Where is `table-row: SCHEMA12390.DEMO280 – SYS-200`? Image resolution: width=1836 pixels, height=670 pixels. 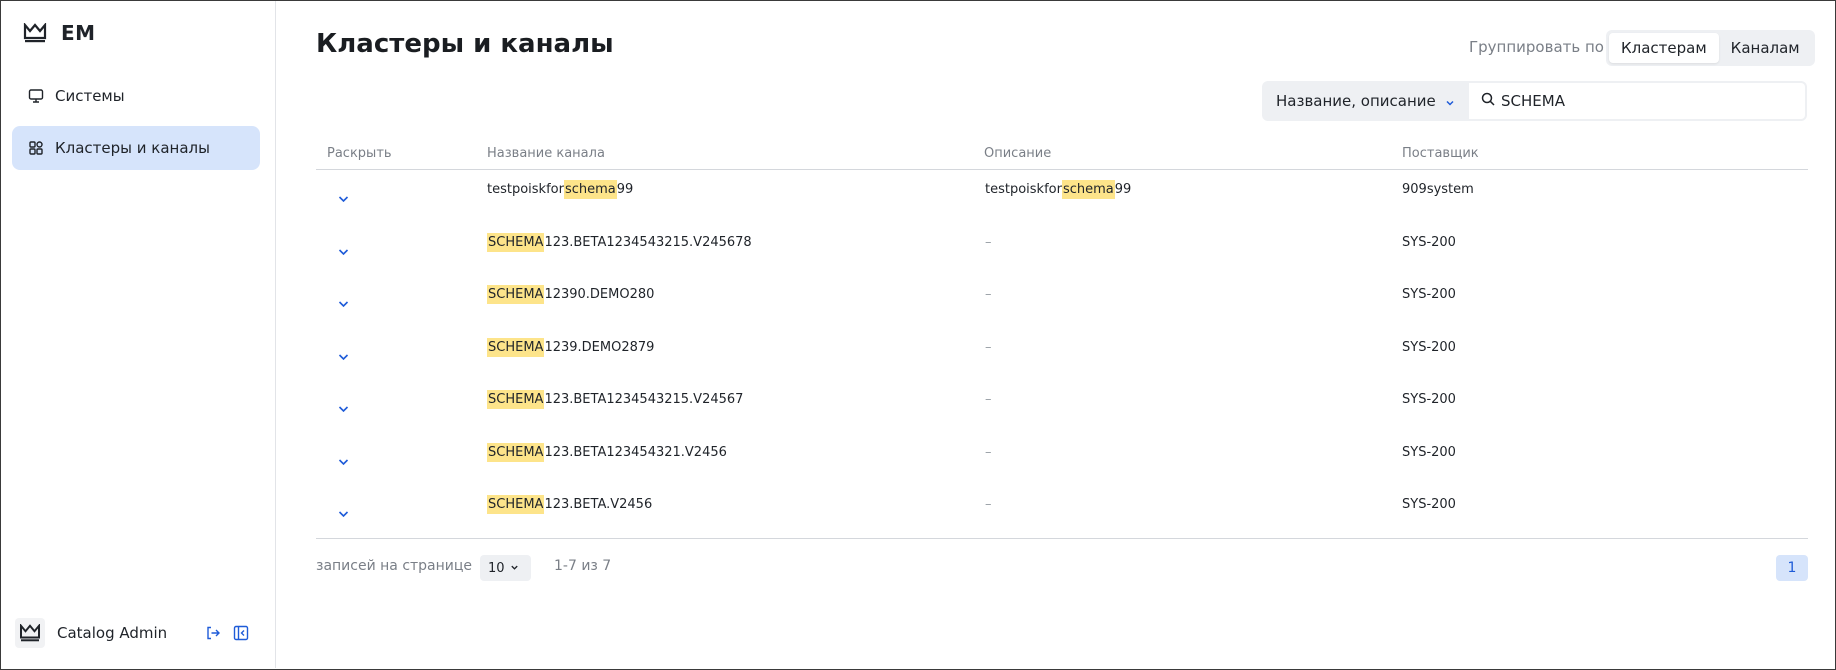
table-row: SCHEMA12390.DEMO280 – SYS-200 is located at coordinates (1062, 303).